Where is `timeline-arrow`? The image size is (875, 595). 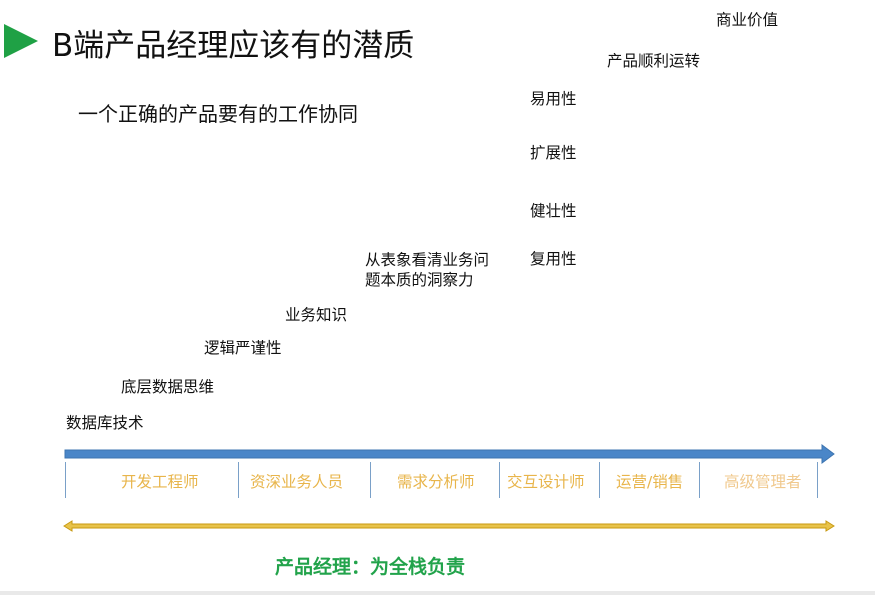
timeline-arrow is located at coordinates (449, 454).